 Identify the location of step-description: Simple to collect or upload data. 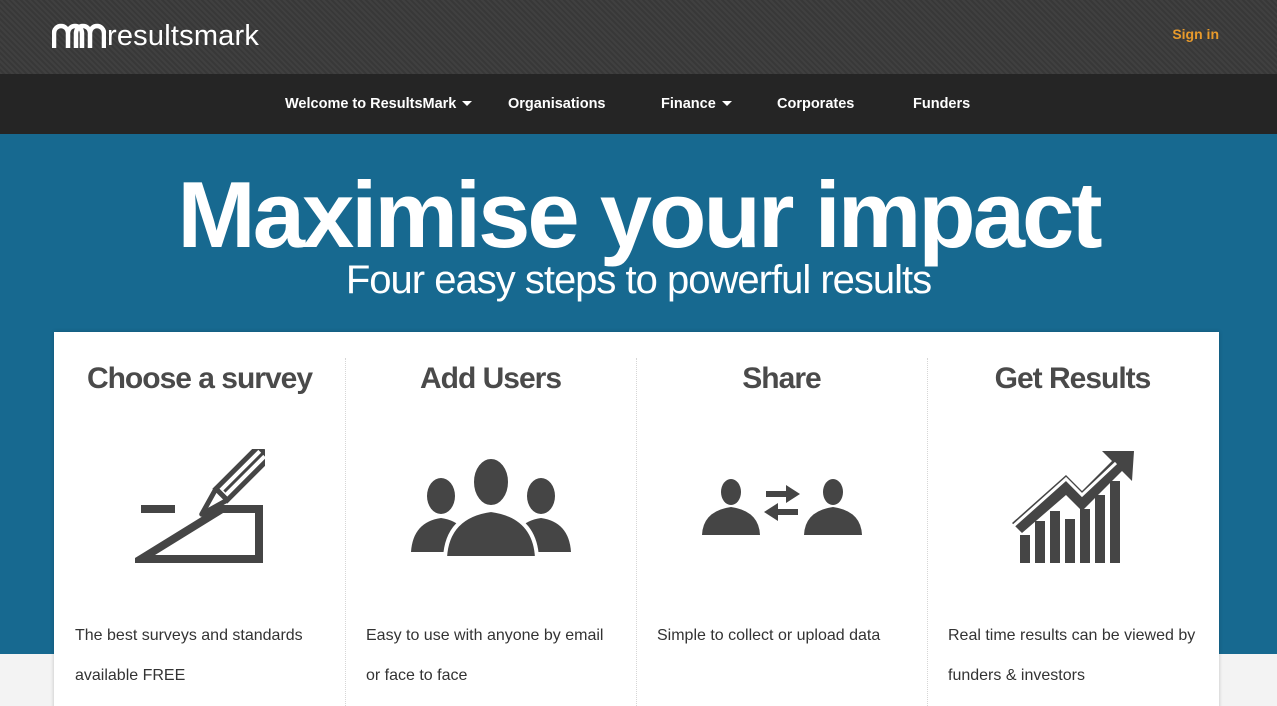
(787, 636).